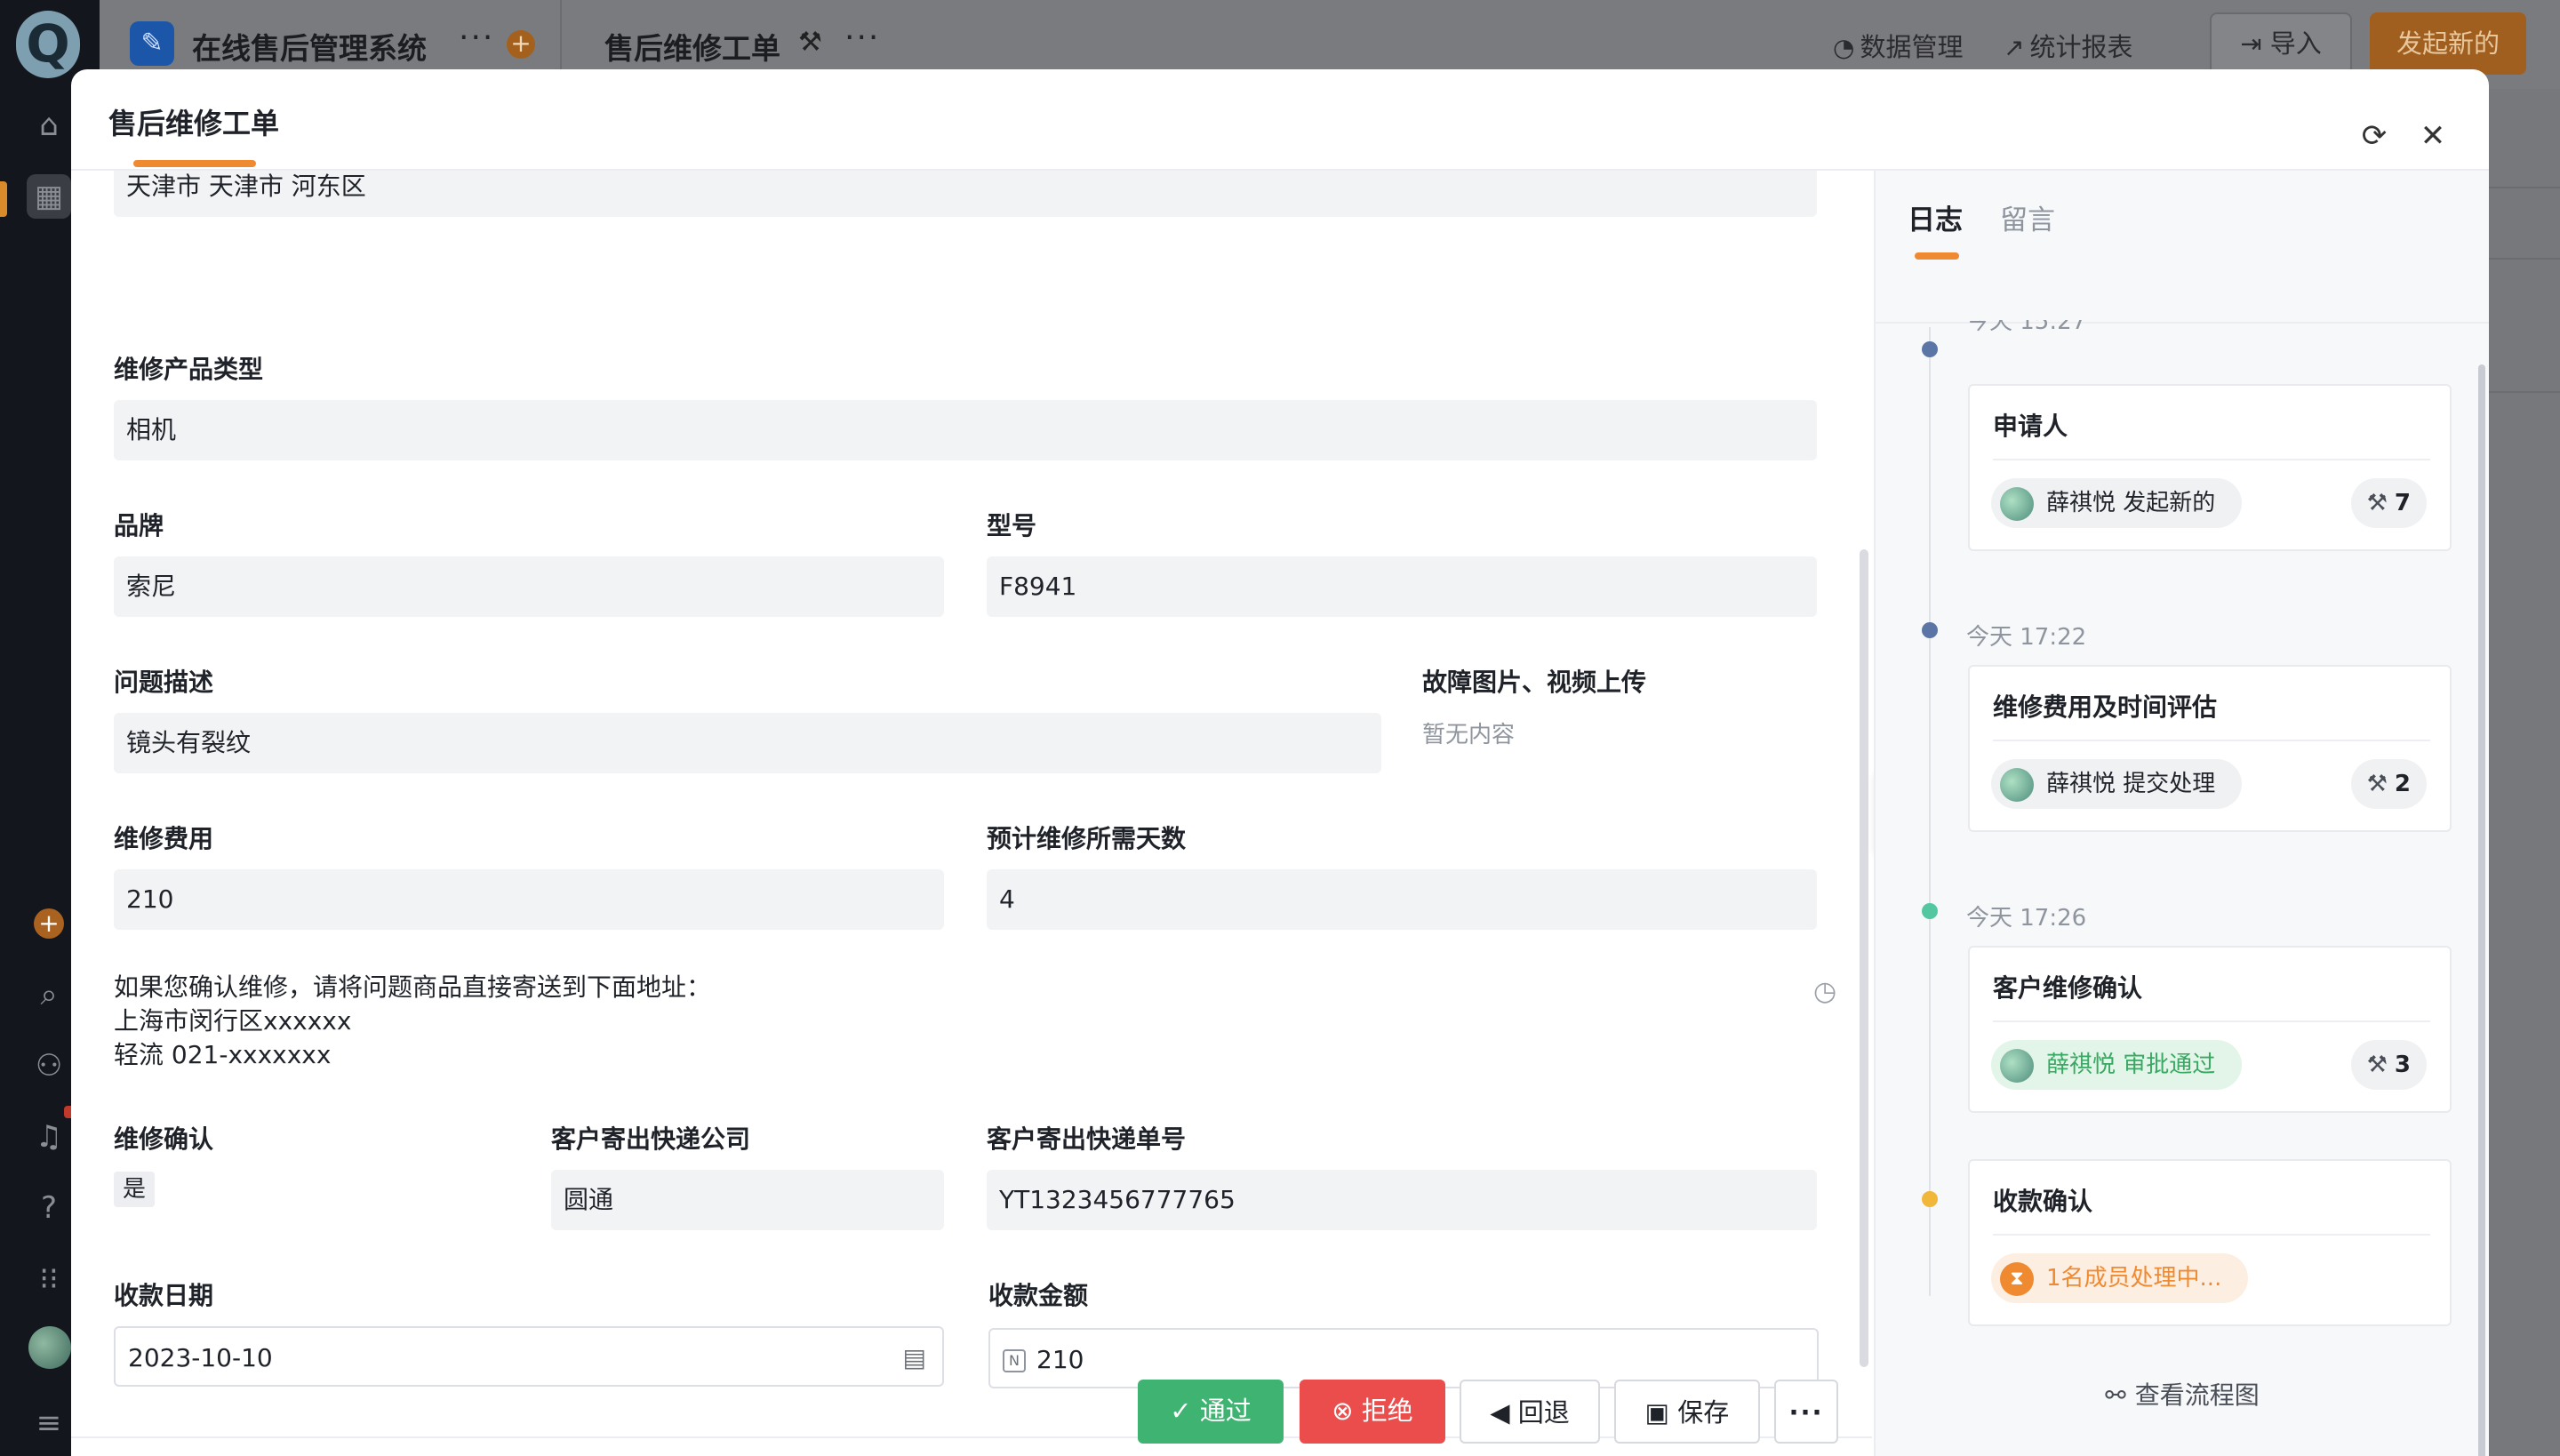  I want to click on data-management-link: ◔ 数据管理, so click(1898, 45).